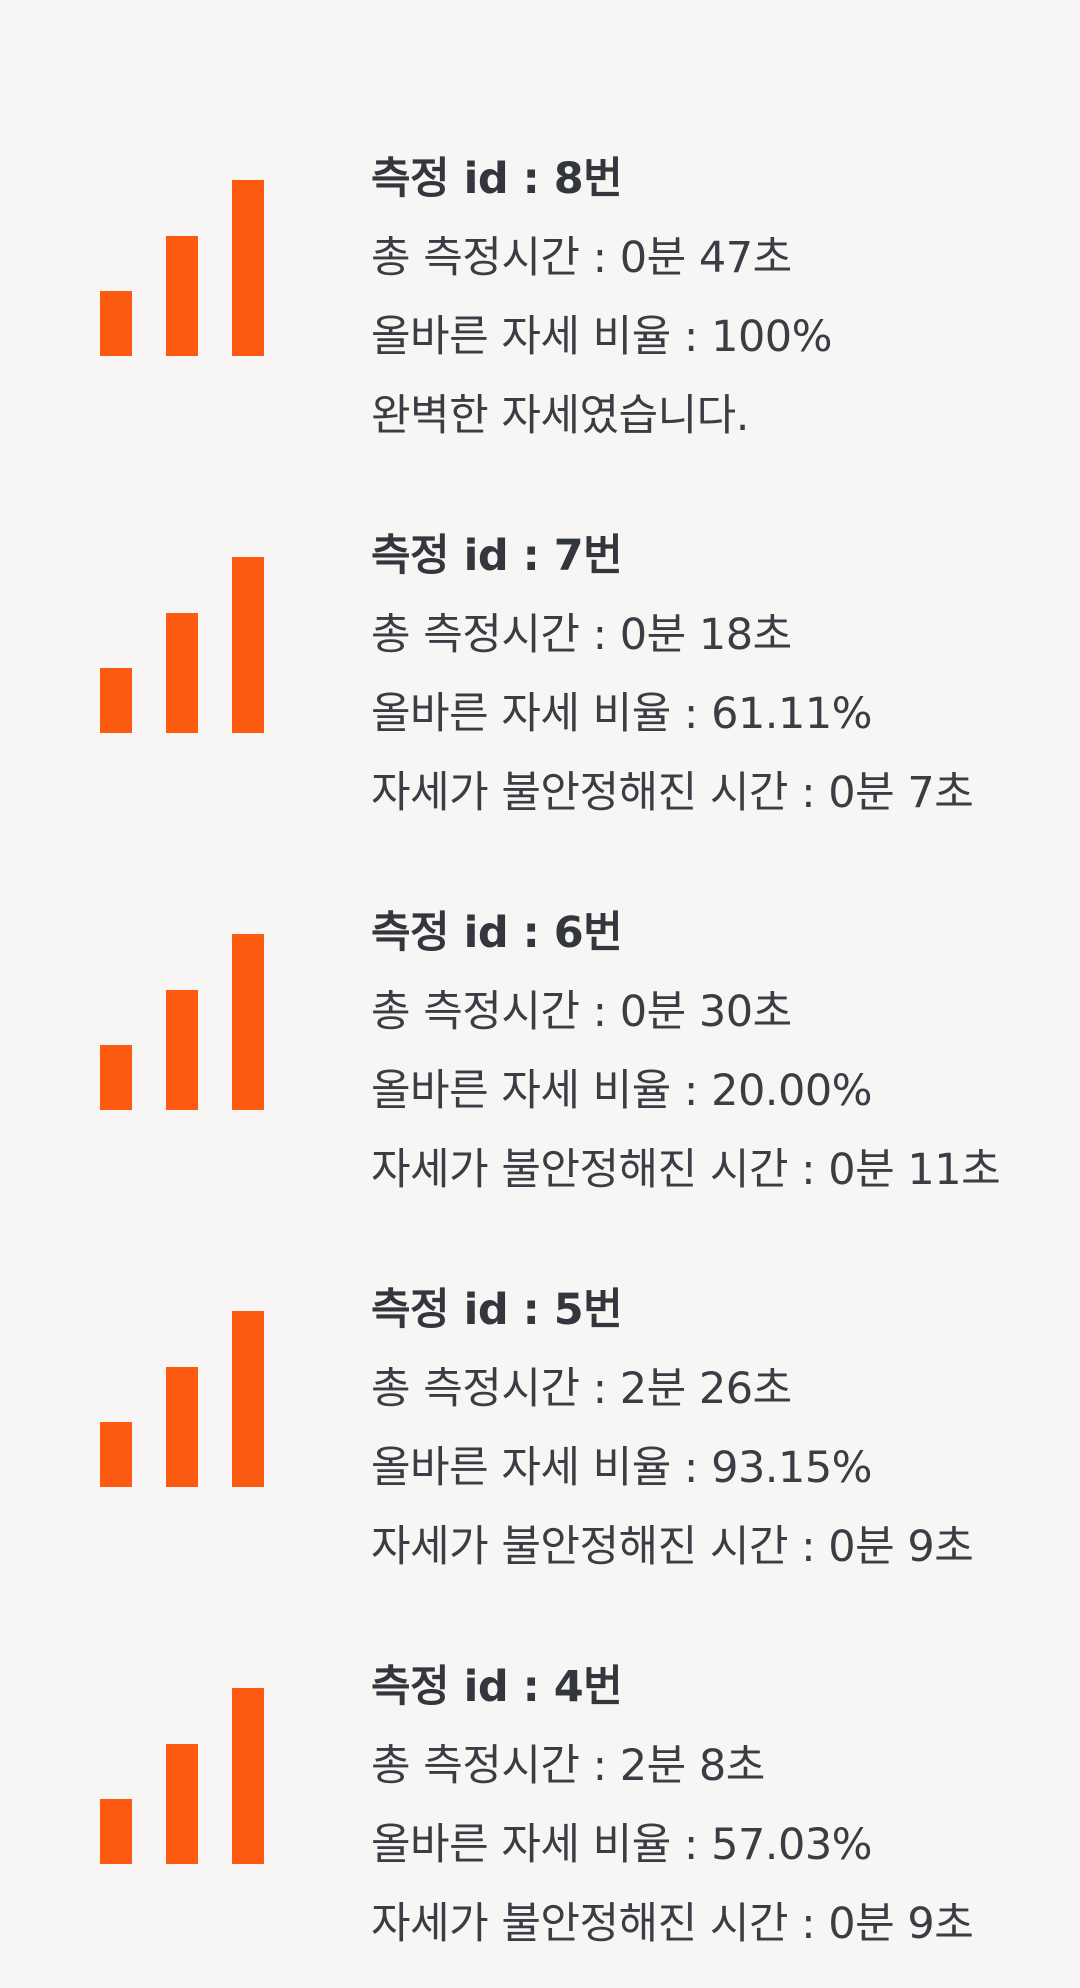  Describe the element at coordinates (581, 635) in the screenshot. I see `record-total-time: 총 측정시간 : 0분 18초` at that location.